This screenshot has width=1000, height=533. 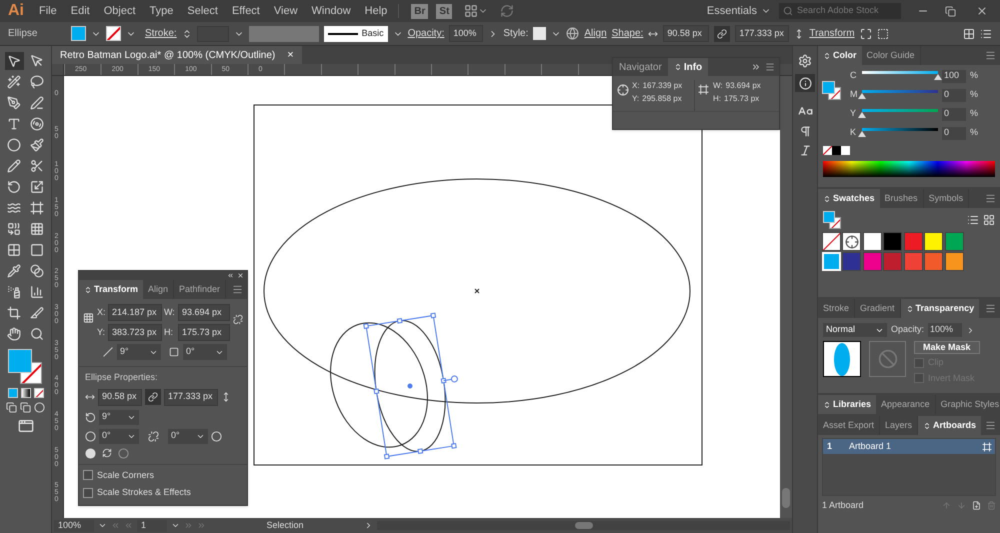 What do you see at coordinates (74, 526) in the screenshot?
I see `zoom-field: 100%` at bounding box center [74, 526].